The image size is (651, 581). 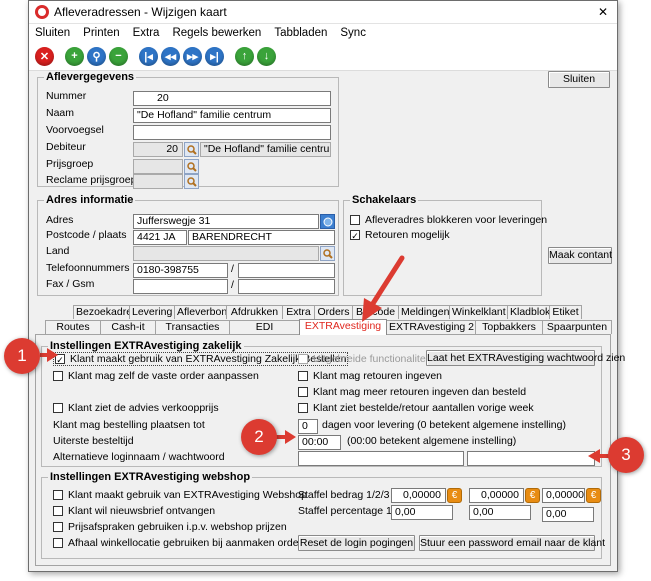 What do you see at coordinates (22, 356) in the screenshot?
I see `callout-1: 1` at bounding box center [22, 356].